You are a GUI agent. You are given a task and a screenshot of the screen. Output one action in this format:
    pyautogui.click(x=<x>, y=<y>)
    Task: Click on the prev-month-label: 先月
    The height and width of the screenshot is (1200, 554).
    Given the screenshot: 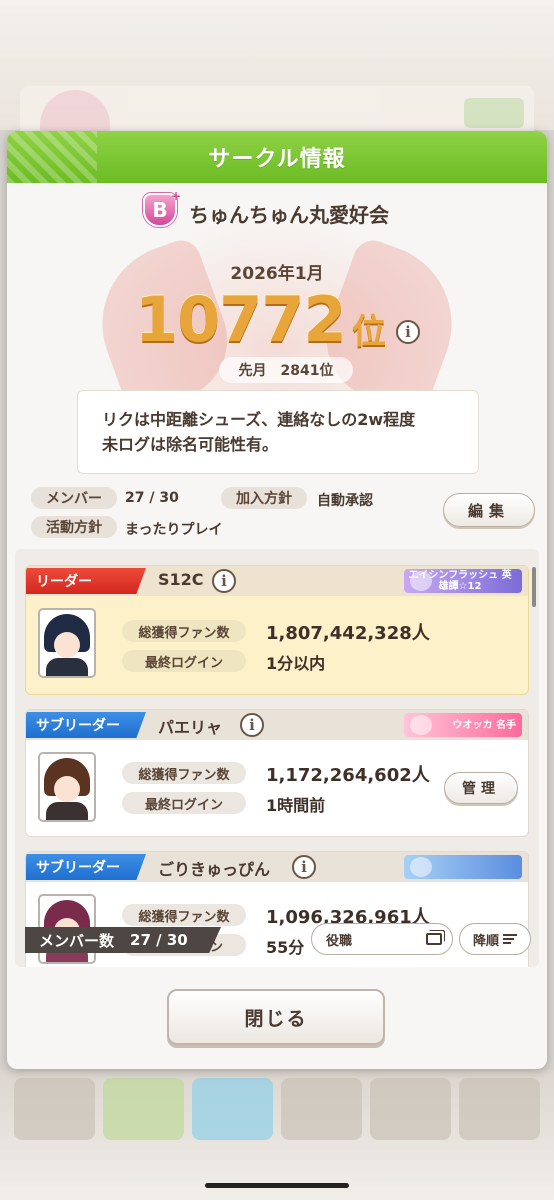 What is the action you would take?
    pyautogui.click(x=252, y=371)
    